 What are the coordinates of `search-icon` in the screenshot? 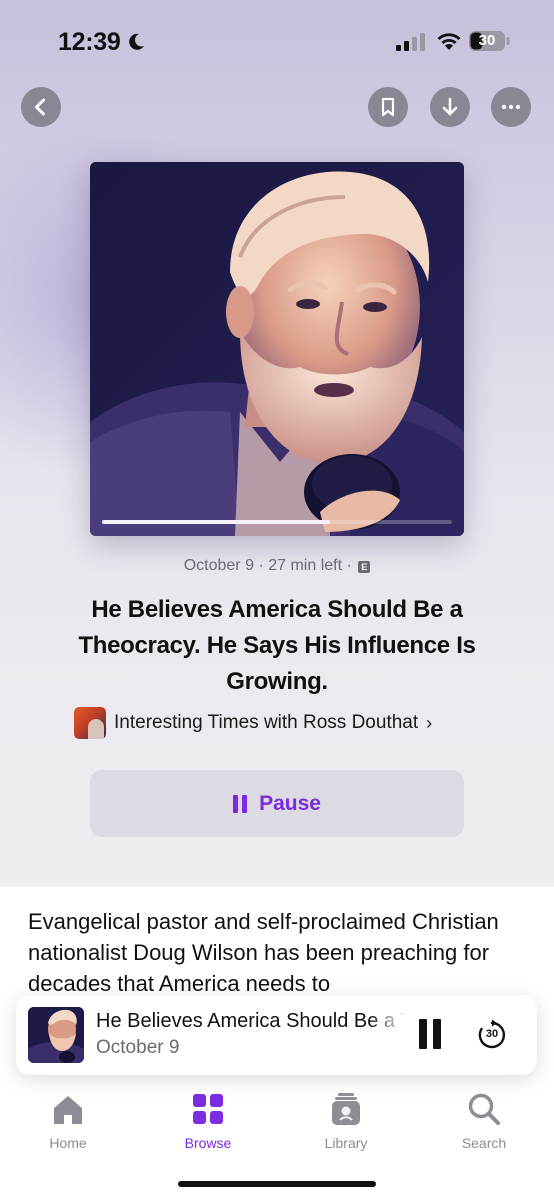 It's located at (484, 1109).